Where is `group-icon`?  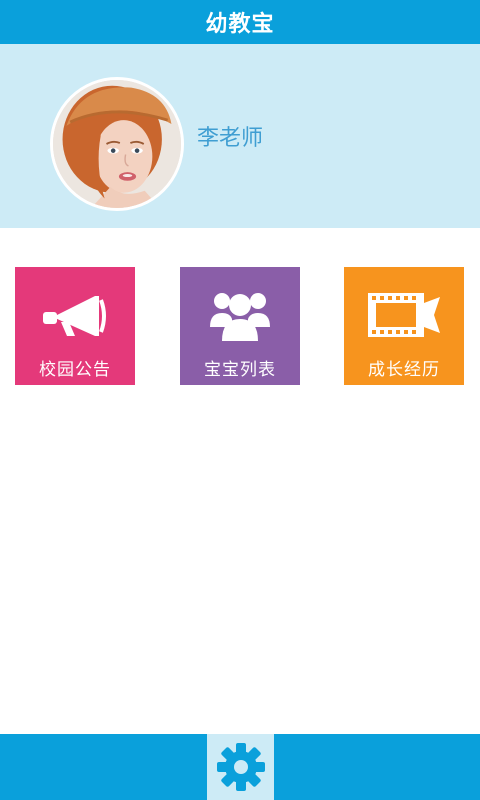 group-icon is located at coordinates (240, 315).